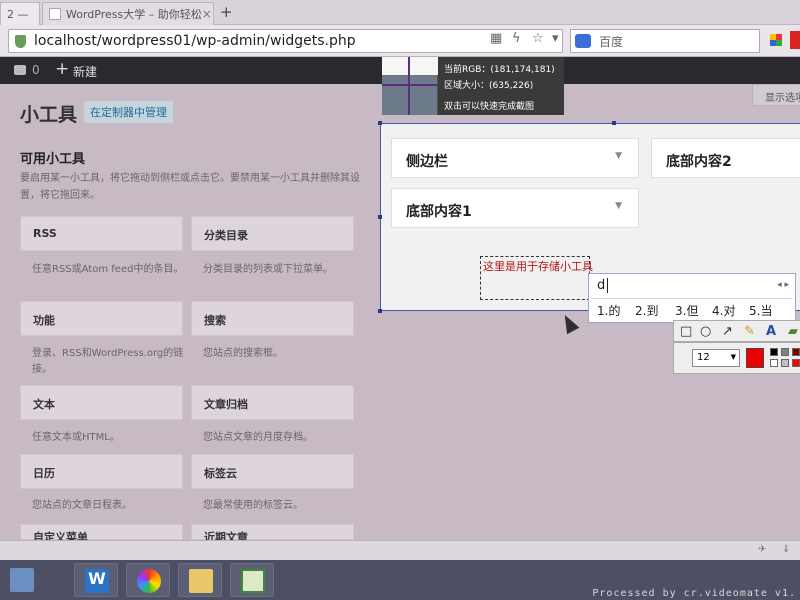 The height and width of the screenshot is (600, 800). I want to click on tab-close-icon: ×, so click(207, 14).